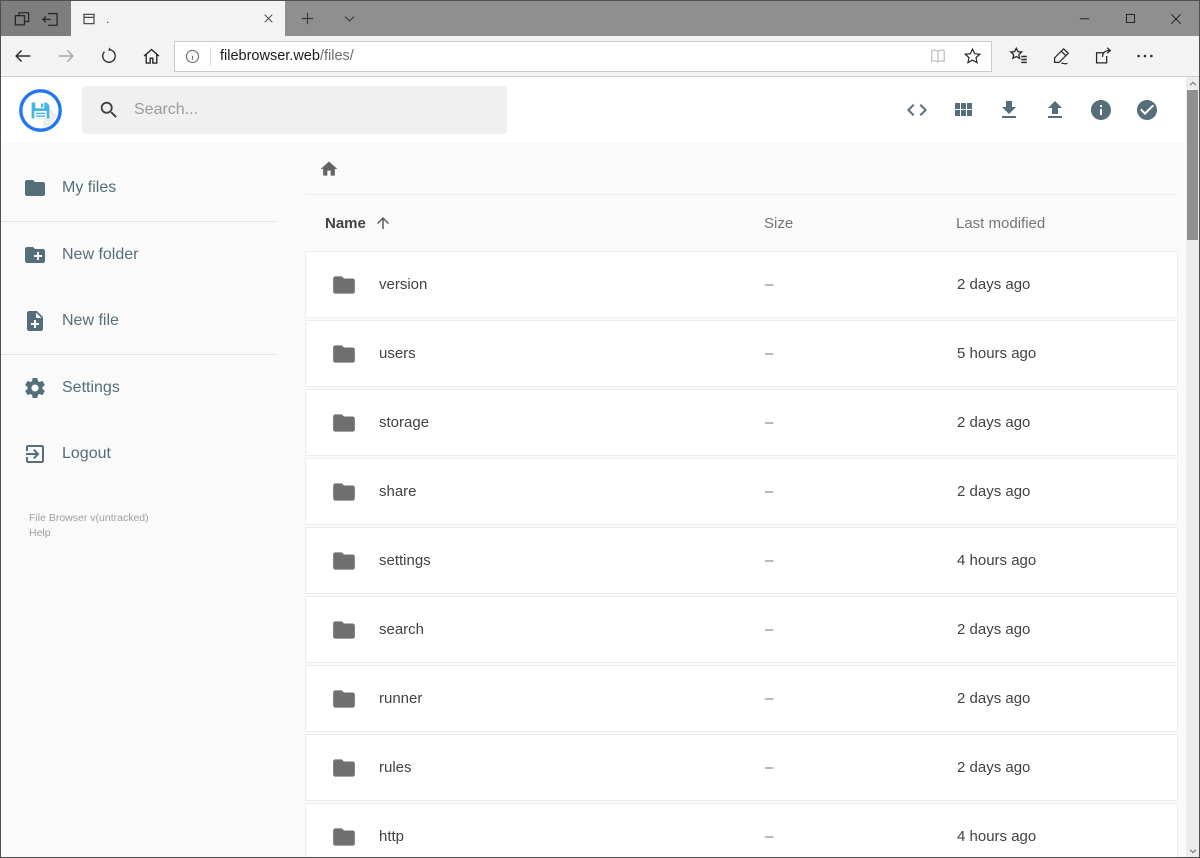 This screenshot has width=1200, height=858. Describe the element at coordinates (382, 223) in the screenshot. I see `sort-ascending-icon` at that location.